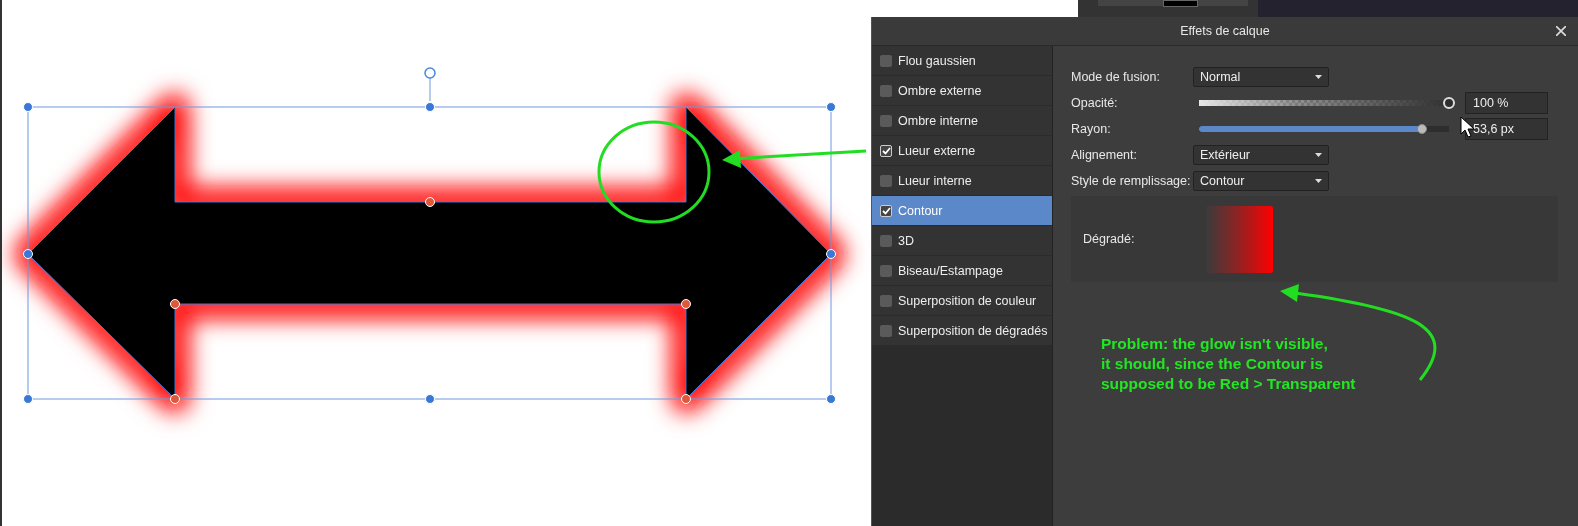 The image size is (1578, 526). What do you see at coordinates (962, 180) in the screenshot?
I see `effect-item: Lueur interne` at bounding box center [962, 180].